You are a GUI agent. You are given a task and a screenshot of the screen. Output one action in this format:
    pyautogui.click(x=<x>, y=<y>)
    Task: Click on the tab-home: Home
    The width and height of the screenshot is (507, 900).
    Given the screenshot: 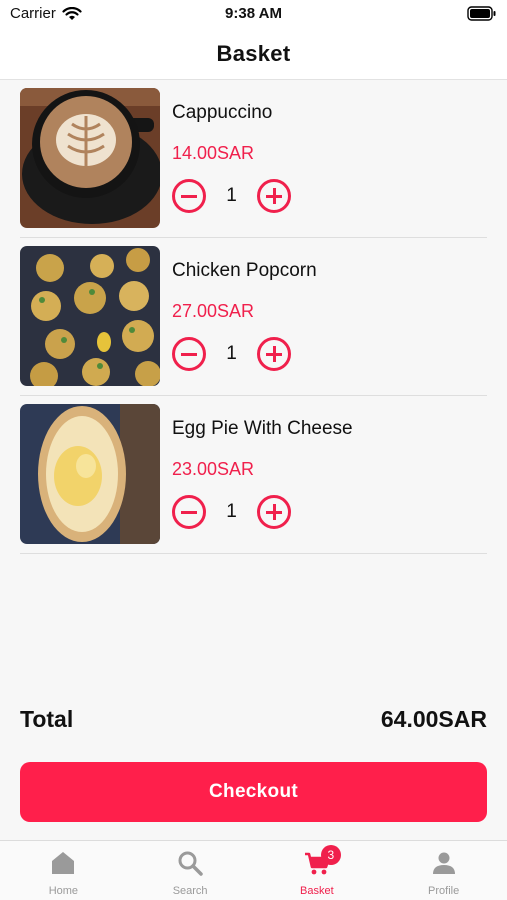 What is the action you would take?
    pyautogui.click(x=63, y=870)
    